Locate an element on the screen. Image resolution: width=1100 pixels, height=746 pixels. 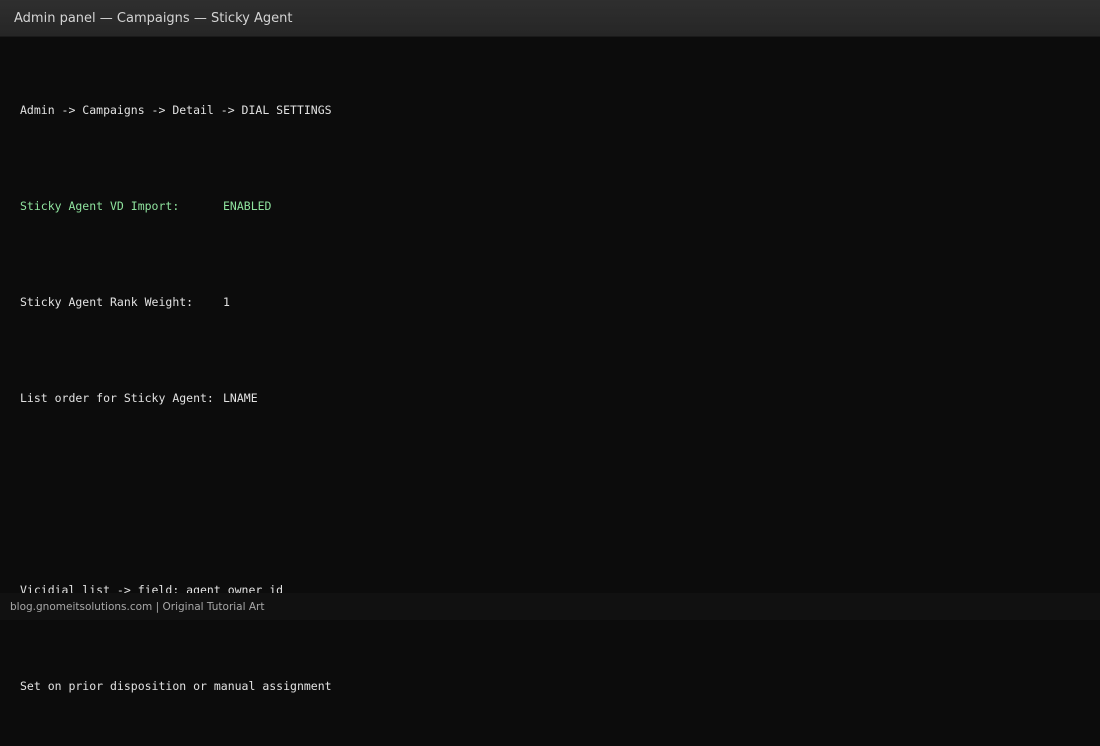
setting-row-vd-import: Sticky Agent VD Import: ENABLED is located at coordinates (176, 206).